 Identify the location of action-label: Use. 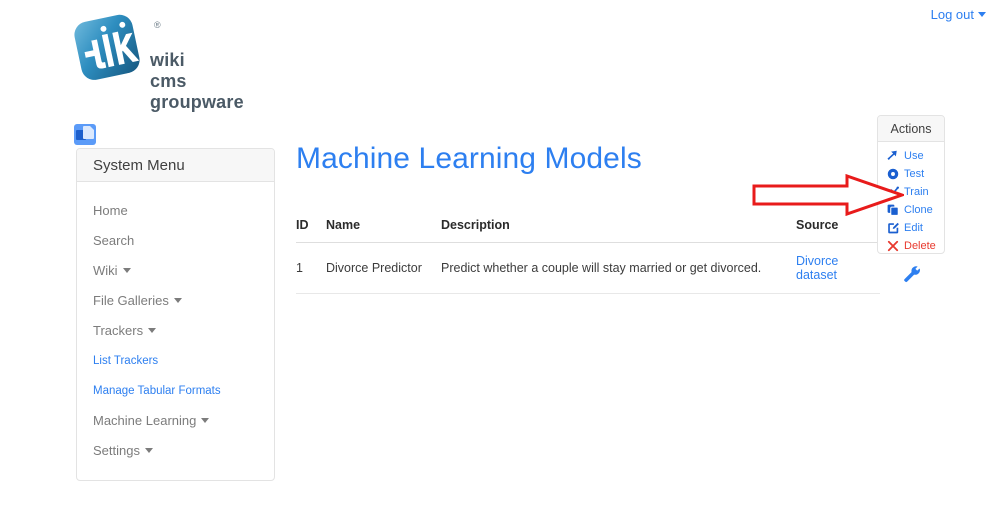
(914, 156).